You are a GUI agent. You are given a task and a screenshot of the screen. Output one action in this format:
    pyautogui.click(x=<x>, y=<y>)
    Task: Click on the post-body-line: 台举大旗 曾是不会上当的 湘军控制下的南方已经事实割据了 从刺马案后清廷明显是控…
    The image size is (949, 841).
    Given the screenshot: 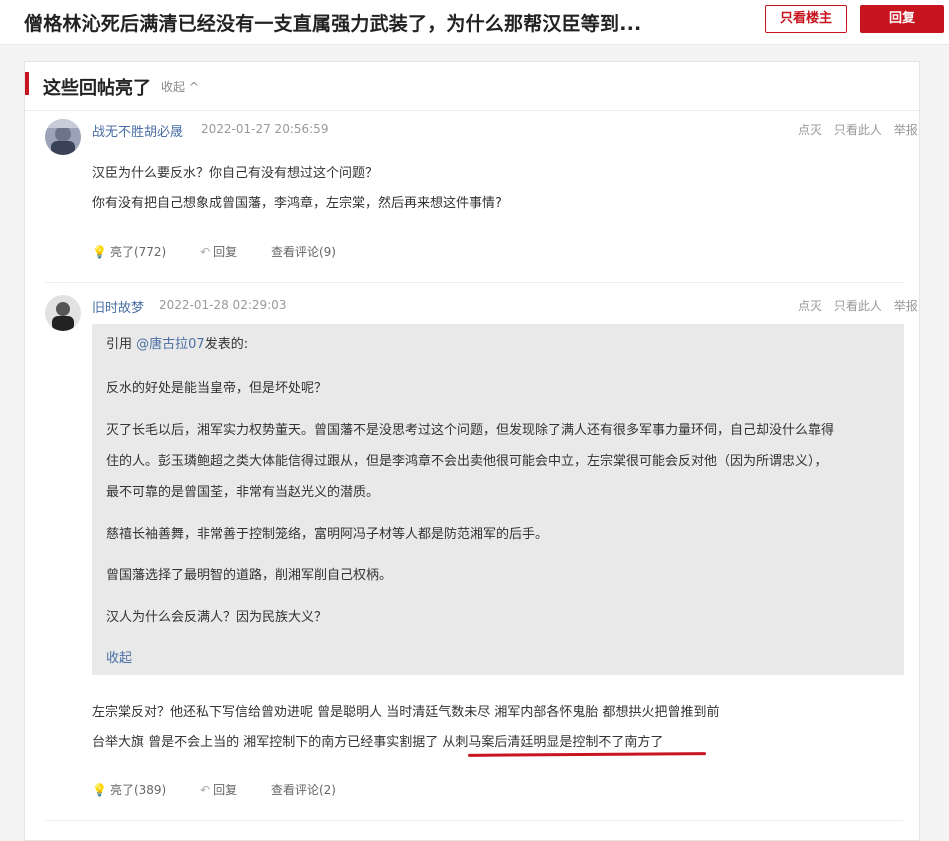 What is the action you would take?
    pyautogui.click(x=378, y=742)
    